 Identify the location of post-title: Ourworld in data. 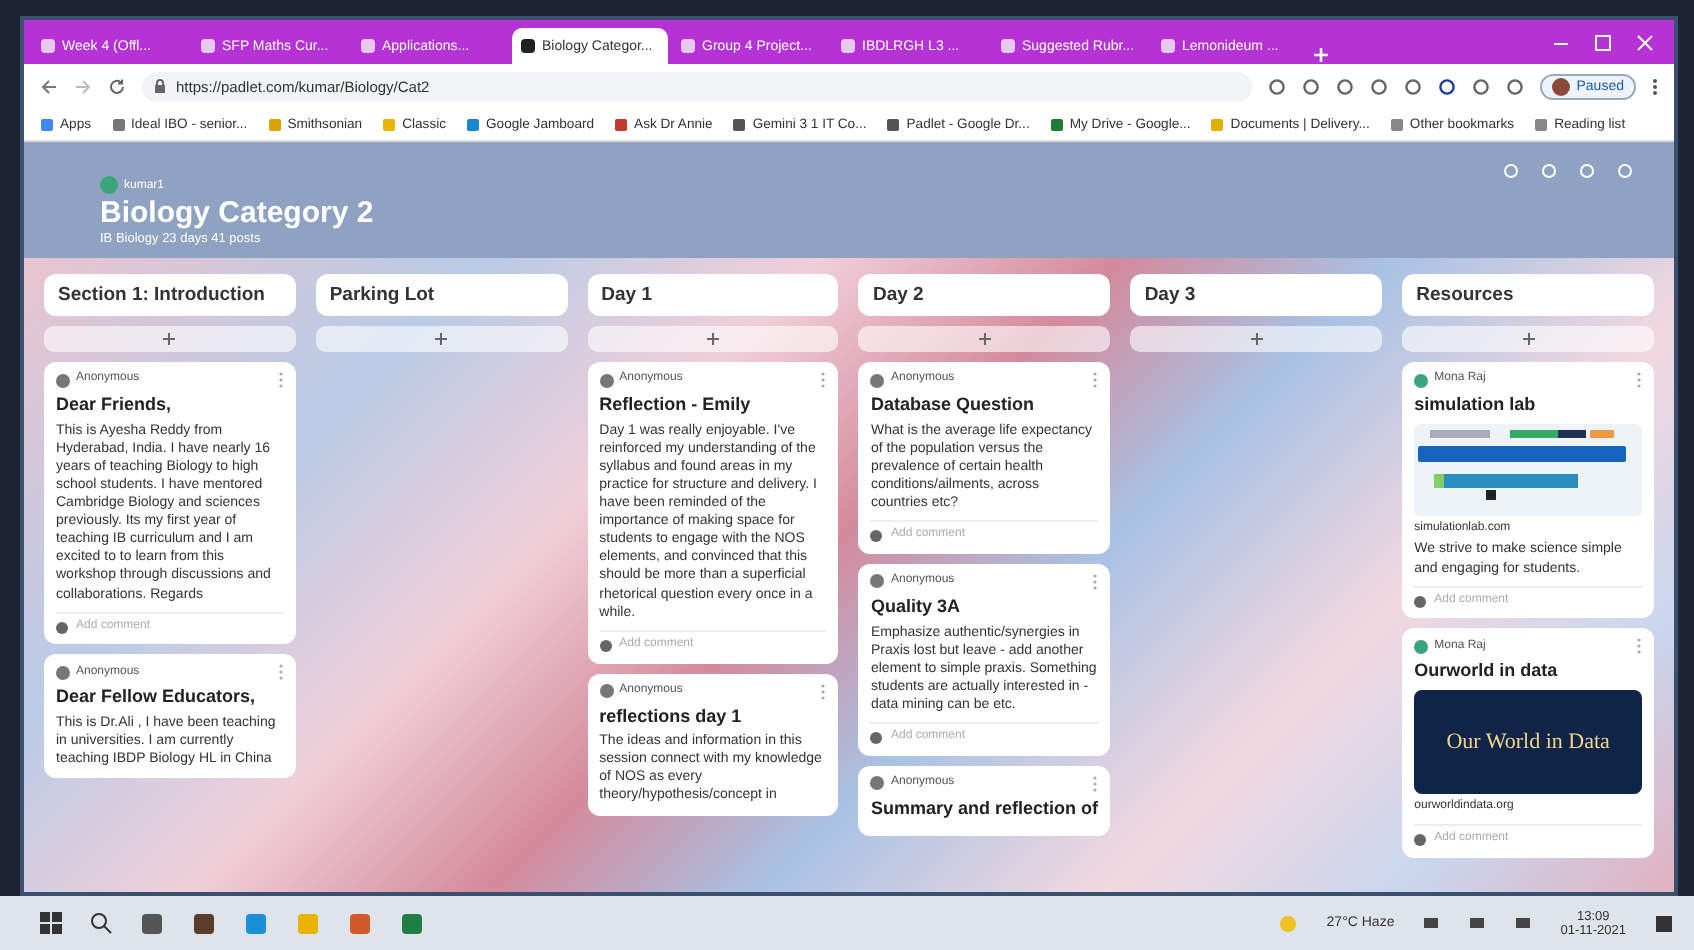
(1487, 672).